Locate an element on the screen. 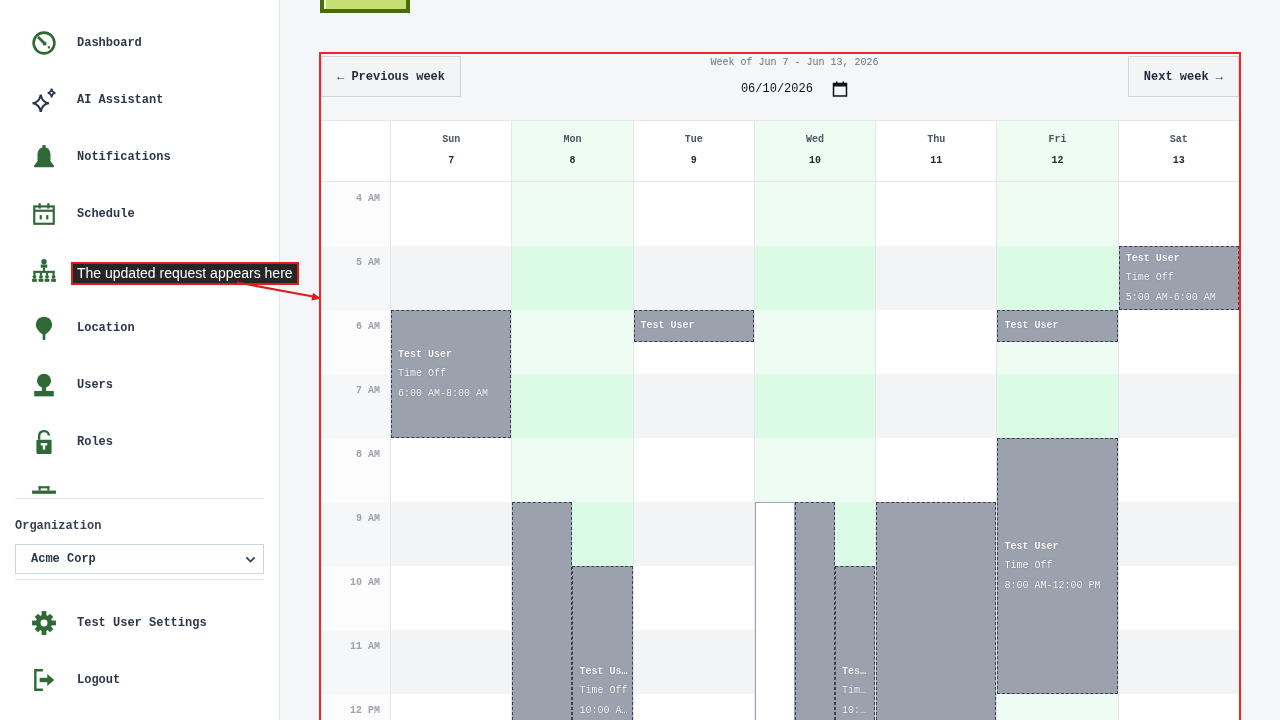 This screenshot has height=720, width=1280. time-label: 9 AM is located at coordinates (368, 518).